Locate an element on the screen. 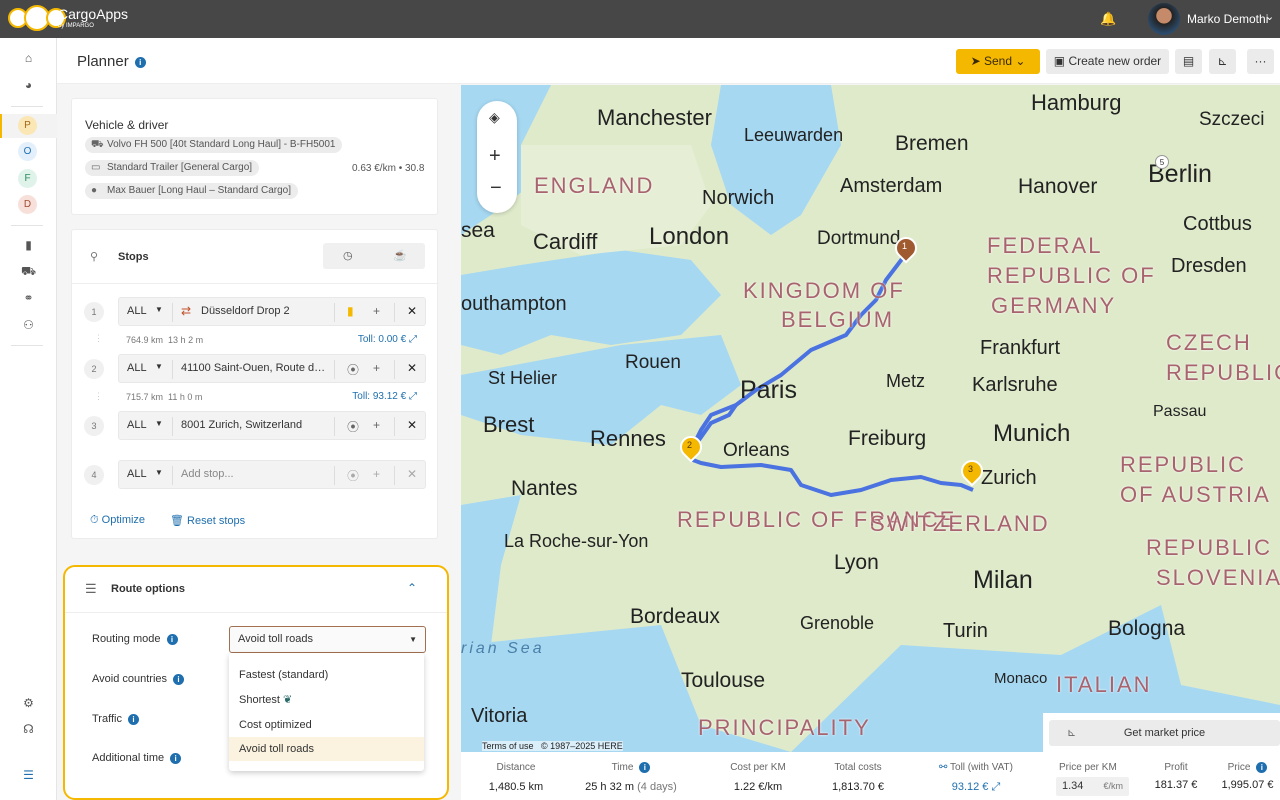  pdf-icon: ▤ is located at coordinates (1188, 61).